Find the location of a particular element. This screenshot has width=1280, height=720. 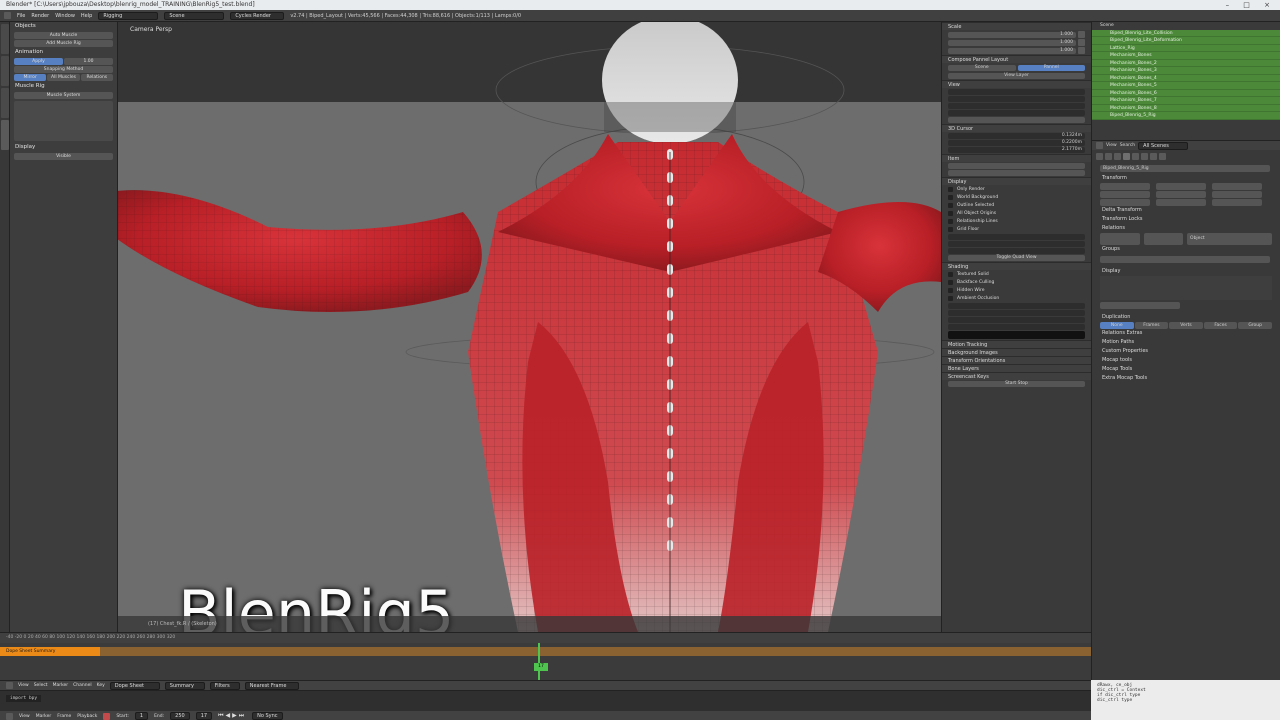

scale-x-field is located at coordinates (1237, 186).